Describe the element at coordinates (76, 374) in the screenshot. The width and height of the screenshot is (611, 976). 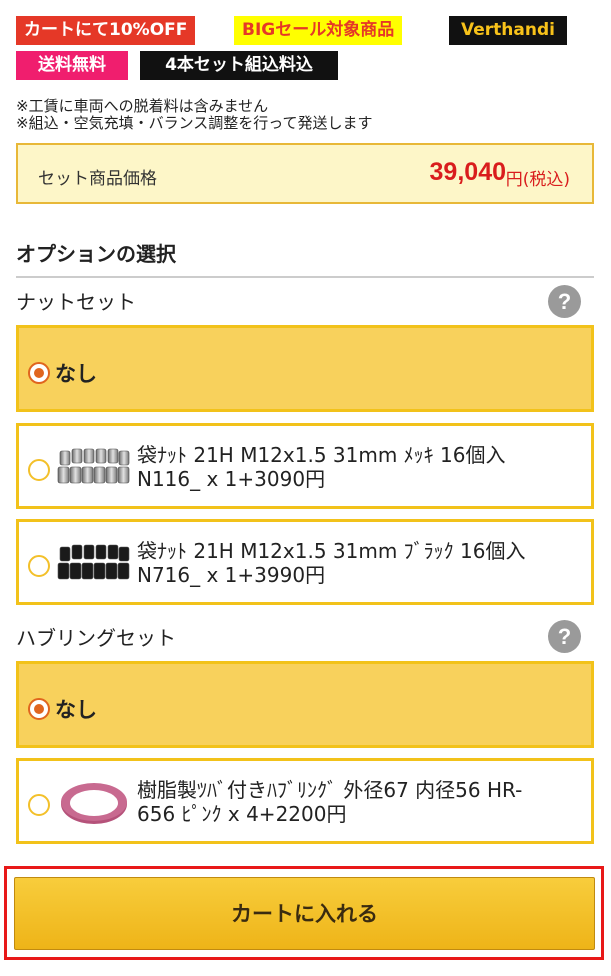
I see `nut-option-none-label: なし` at that location.